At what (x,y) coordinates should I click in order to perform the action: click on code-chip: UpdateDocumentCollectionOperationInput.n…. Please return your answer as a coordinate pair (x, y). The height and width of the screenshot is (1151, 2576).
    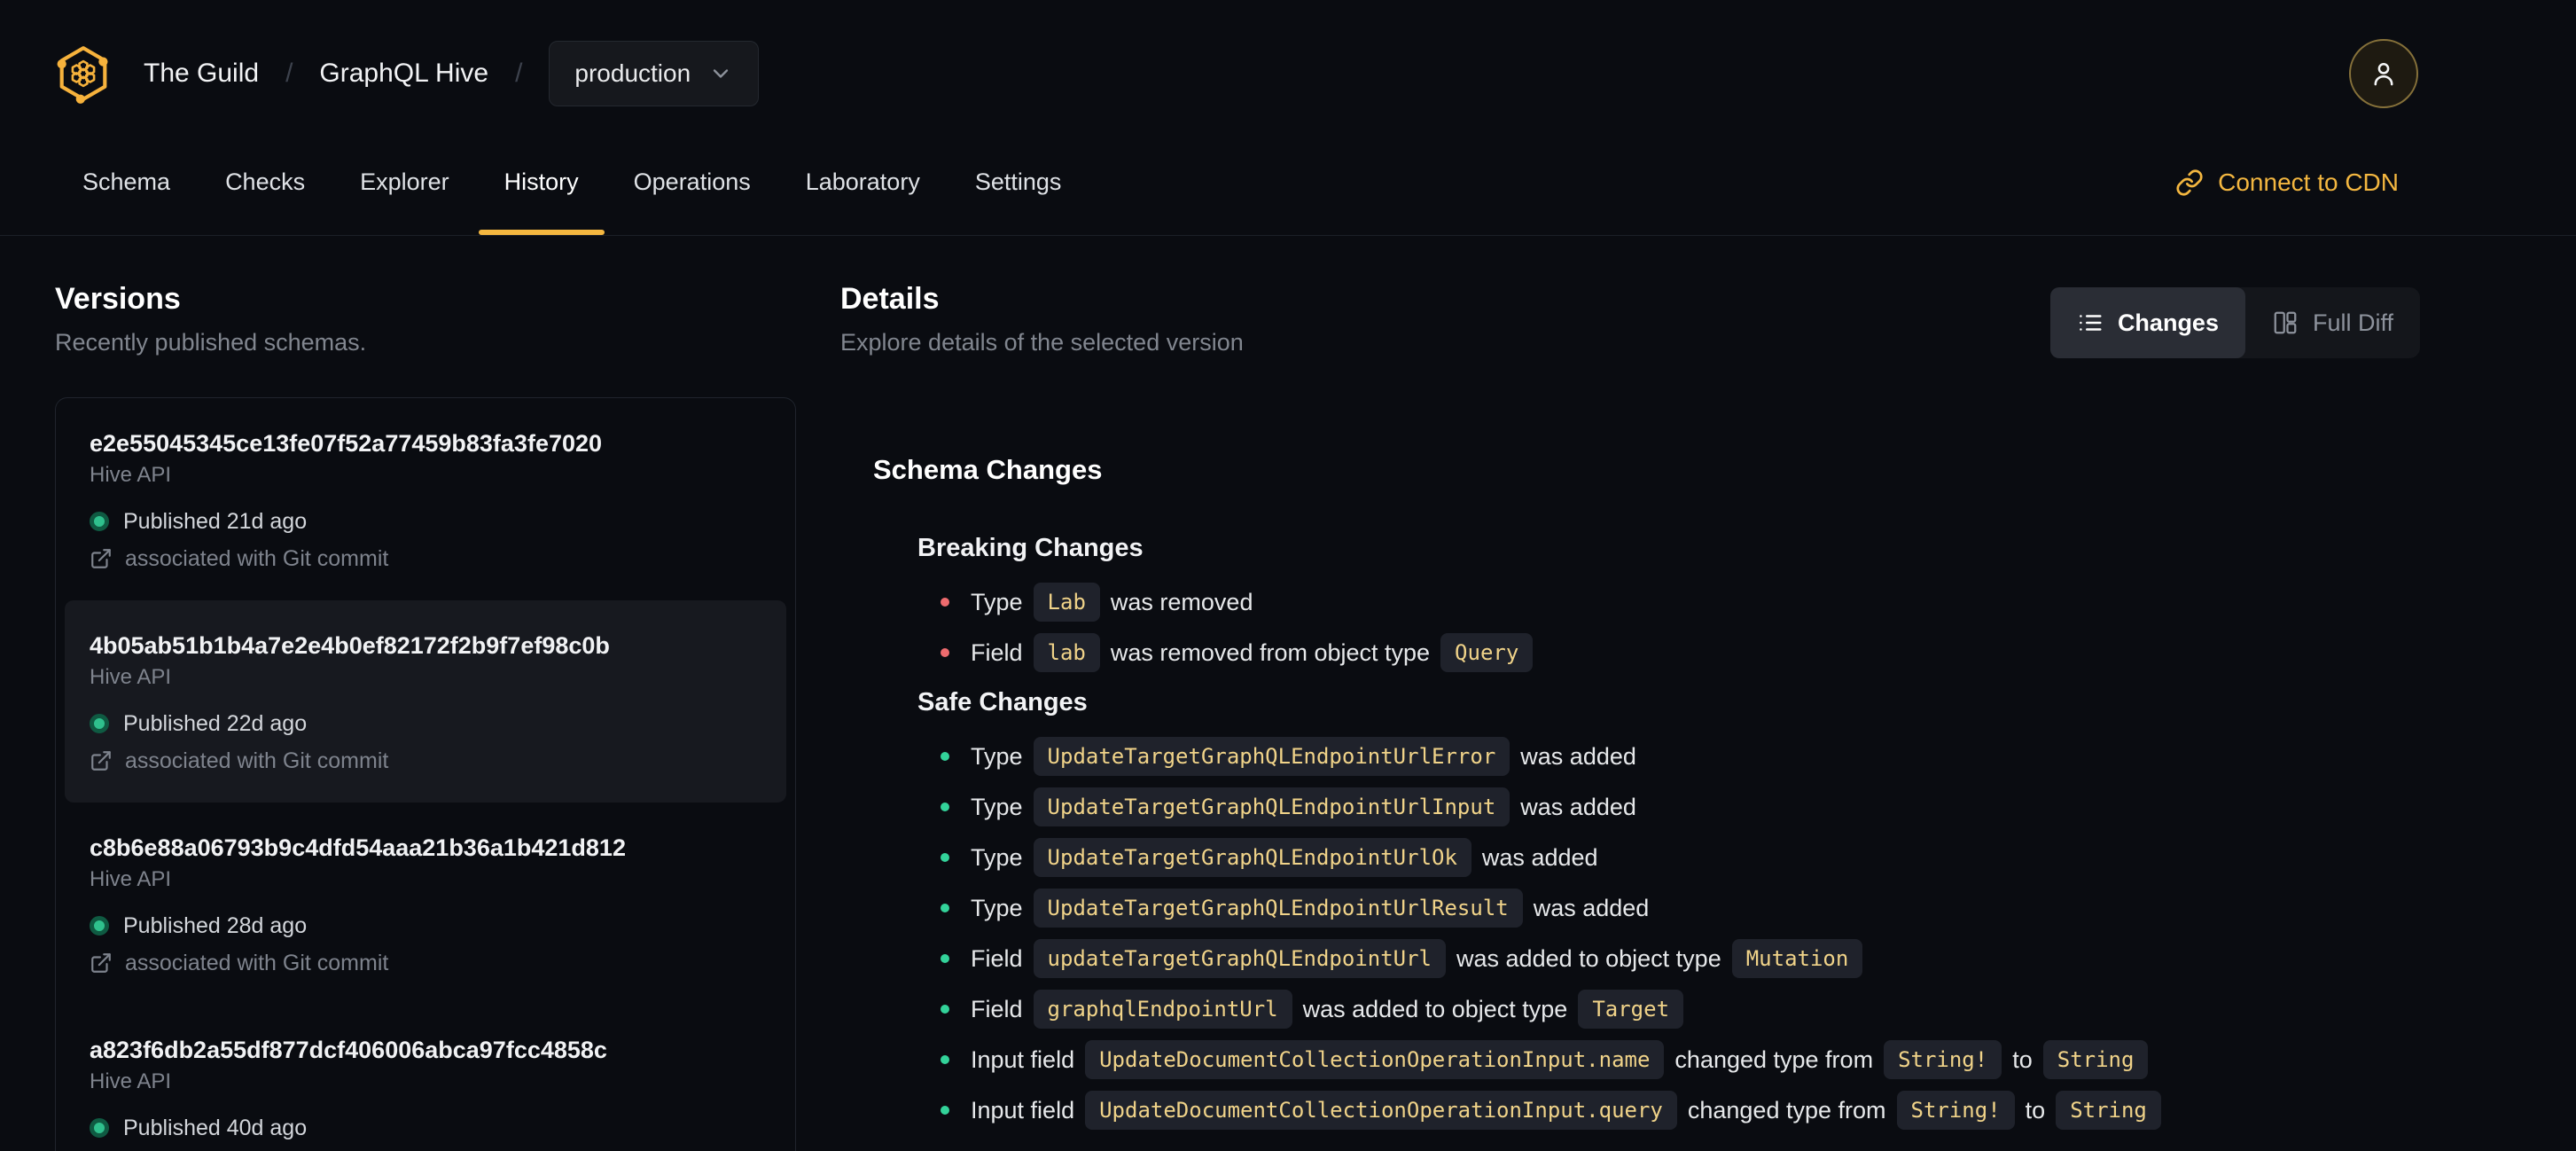
    Looking at the image, I should click on (1375, 1059).